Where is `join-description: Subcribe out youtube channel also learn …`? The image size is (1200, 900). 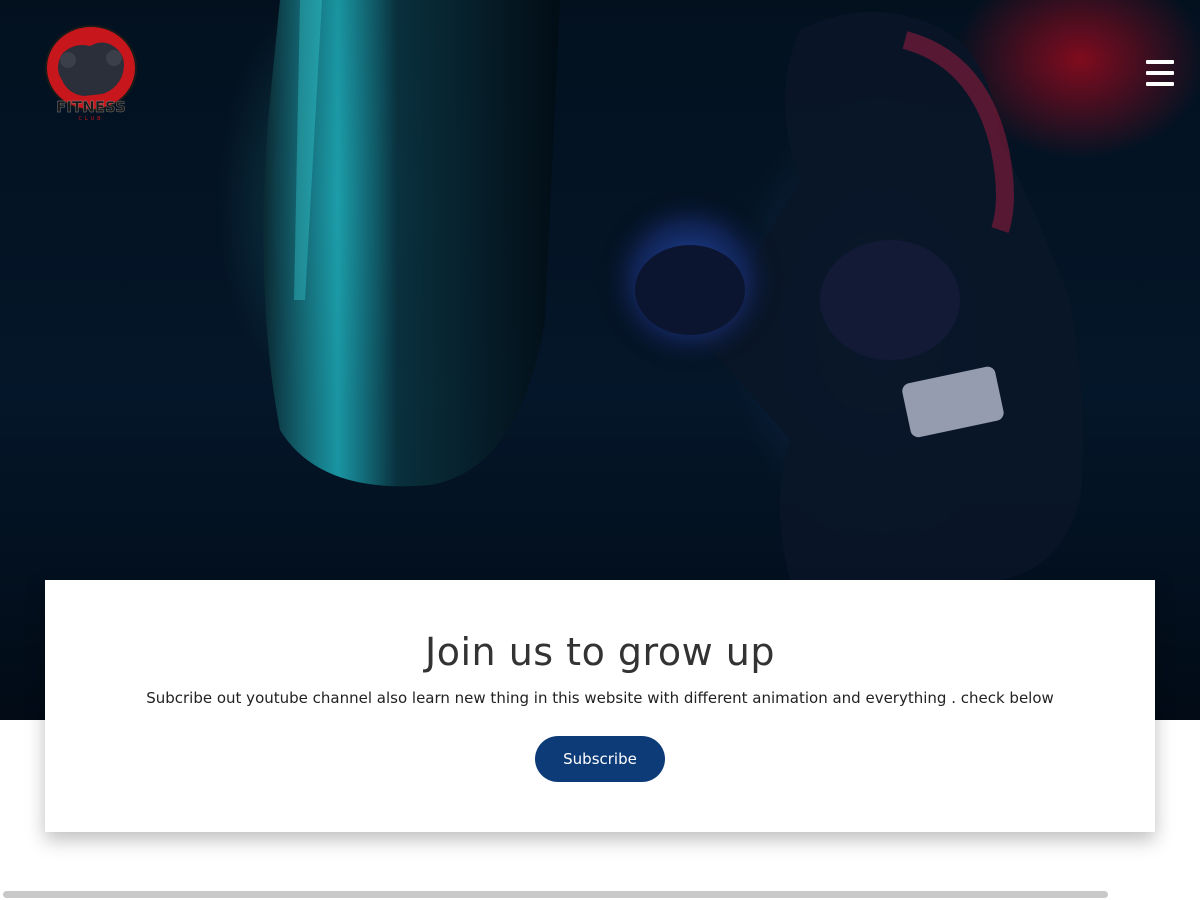
join-description: Subcribe out youtube channel also learn … is located at coordinates (600, 698).